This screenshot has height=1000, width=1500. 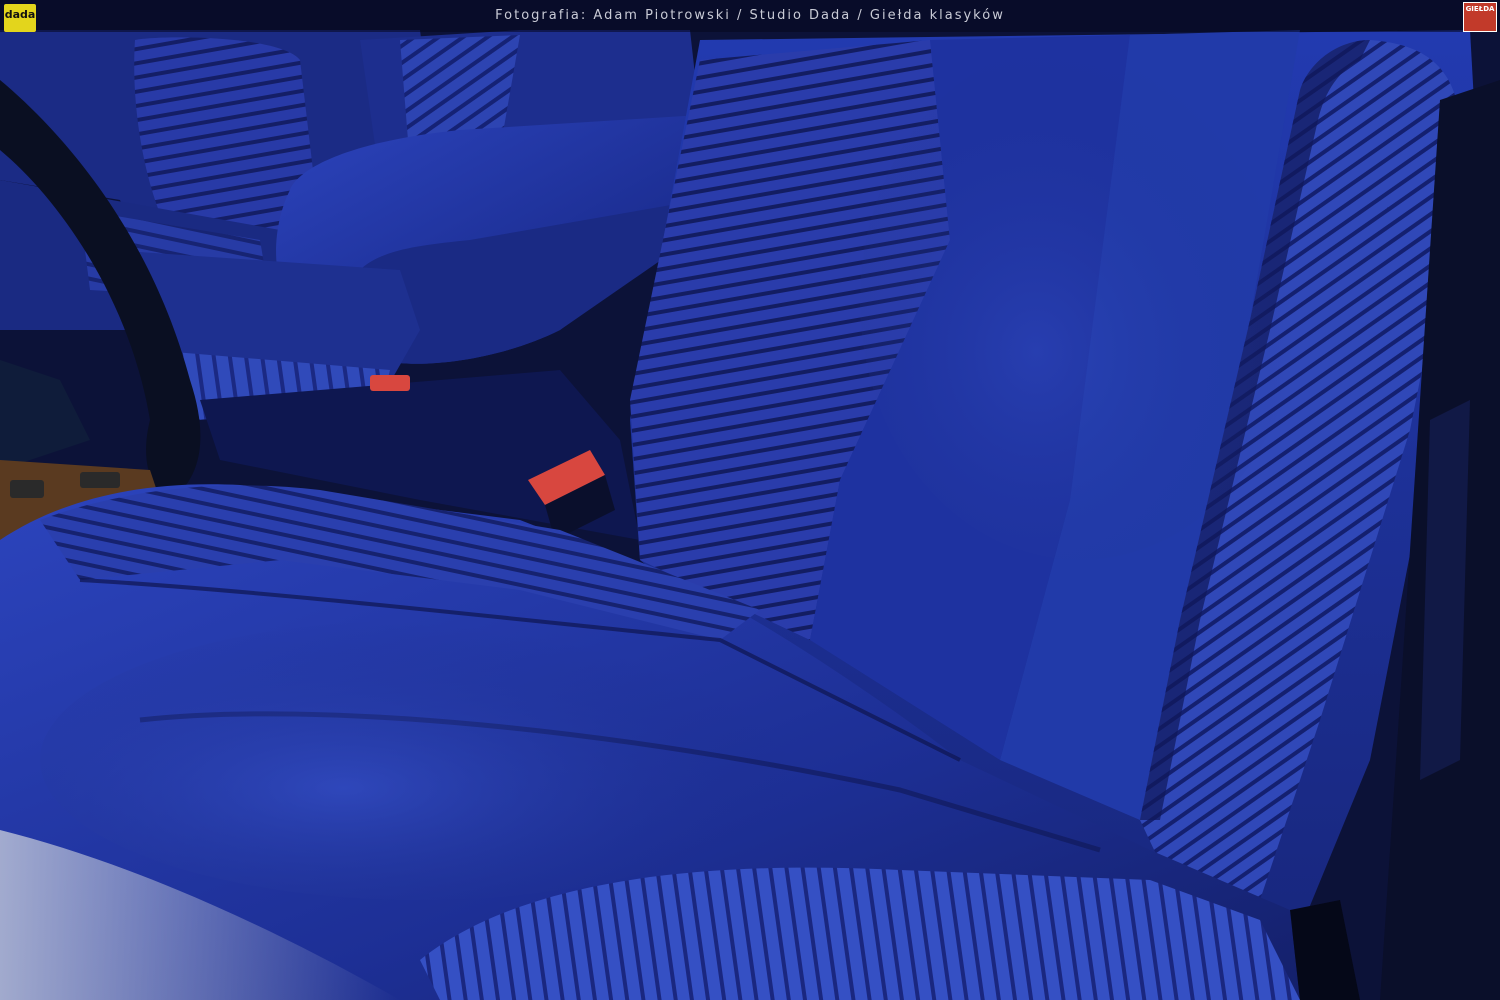 I want to click on dada-logo: dada, so click(x=20, y=18).